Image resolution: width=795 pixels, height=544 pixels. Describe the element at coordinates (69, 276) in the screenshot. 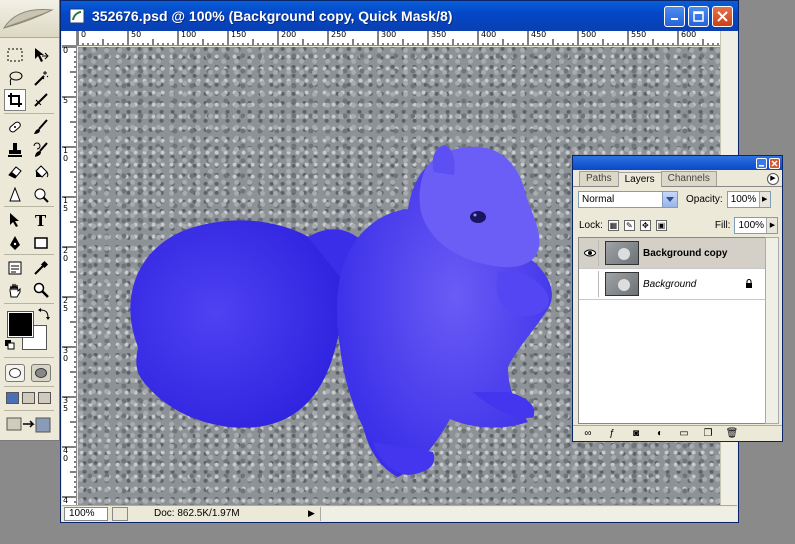

I see `vertical-ruler: 0 5 1 0 1 5 2 0 2 5 3 0 3 5 4 0 4` at that location.